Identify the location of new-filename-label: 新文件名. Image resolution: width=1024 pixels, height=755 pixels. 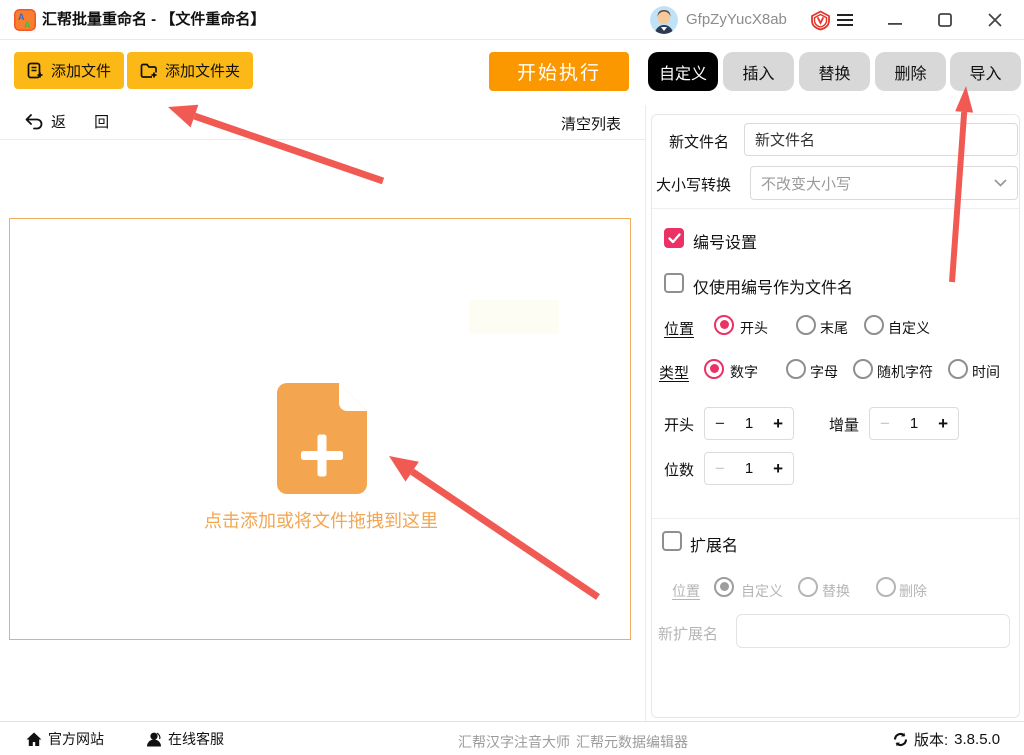
(699, 142).